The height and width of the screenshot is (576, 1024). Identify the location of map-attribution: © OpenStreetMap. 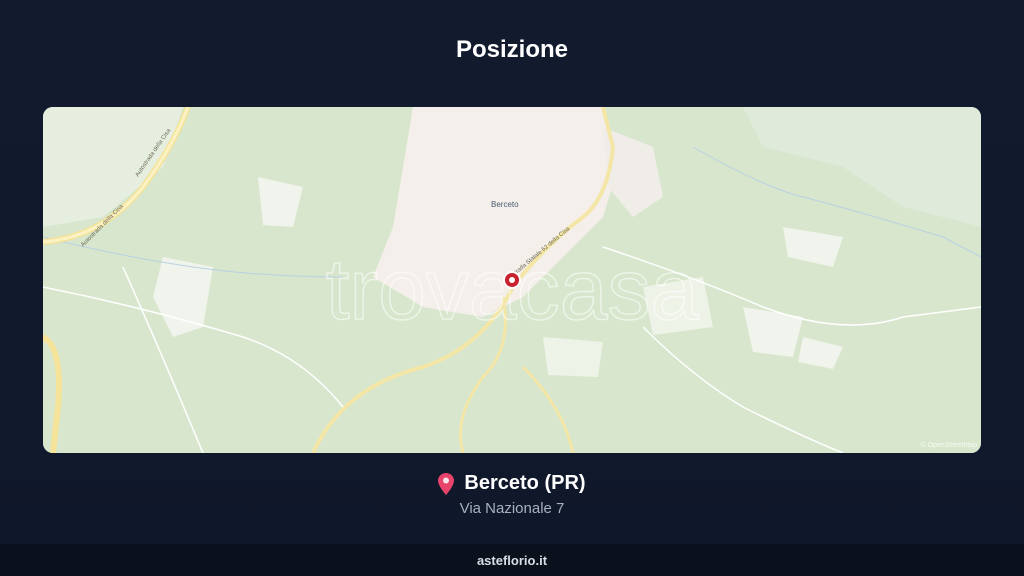
(948, 445).